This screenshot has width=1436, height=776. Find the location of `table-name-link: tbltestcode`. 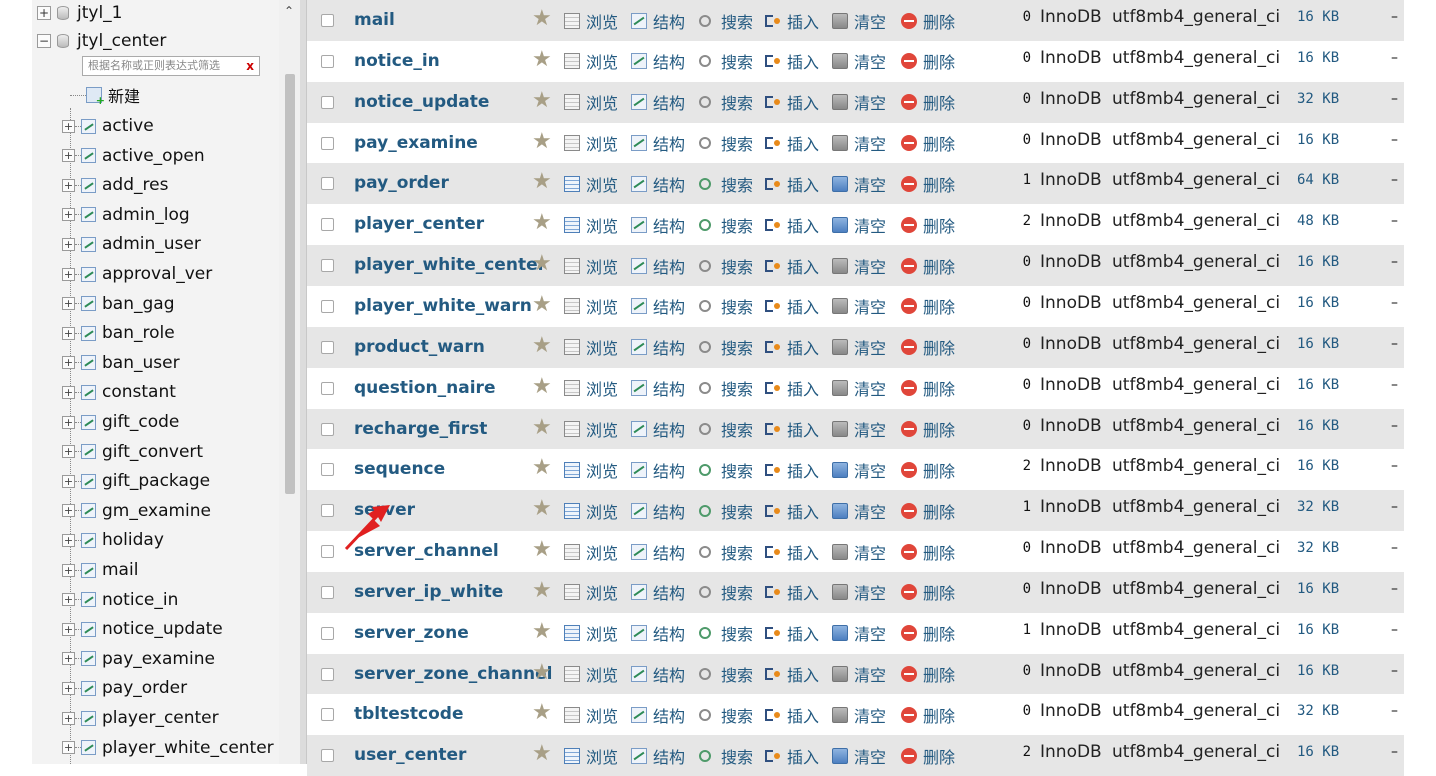

table-name-link: tbltestcode is located at coordinates (408, 714).